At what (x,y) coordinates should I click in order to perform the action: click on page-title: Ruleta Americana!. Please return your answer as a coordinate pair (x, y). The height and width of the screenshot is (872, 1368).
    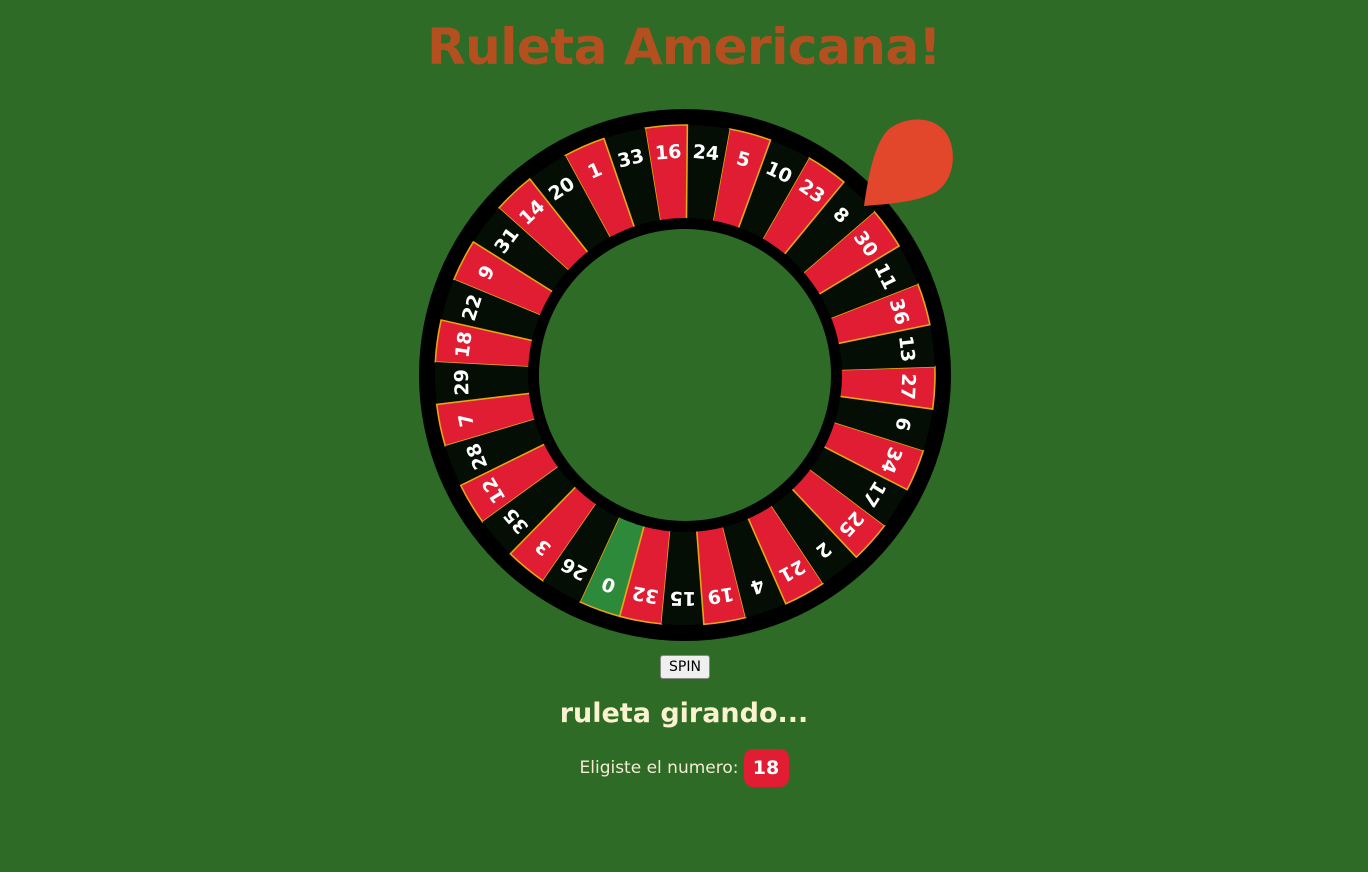
    Looking at the image, I should click on (684, 47).